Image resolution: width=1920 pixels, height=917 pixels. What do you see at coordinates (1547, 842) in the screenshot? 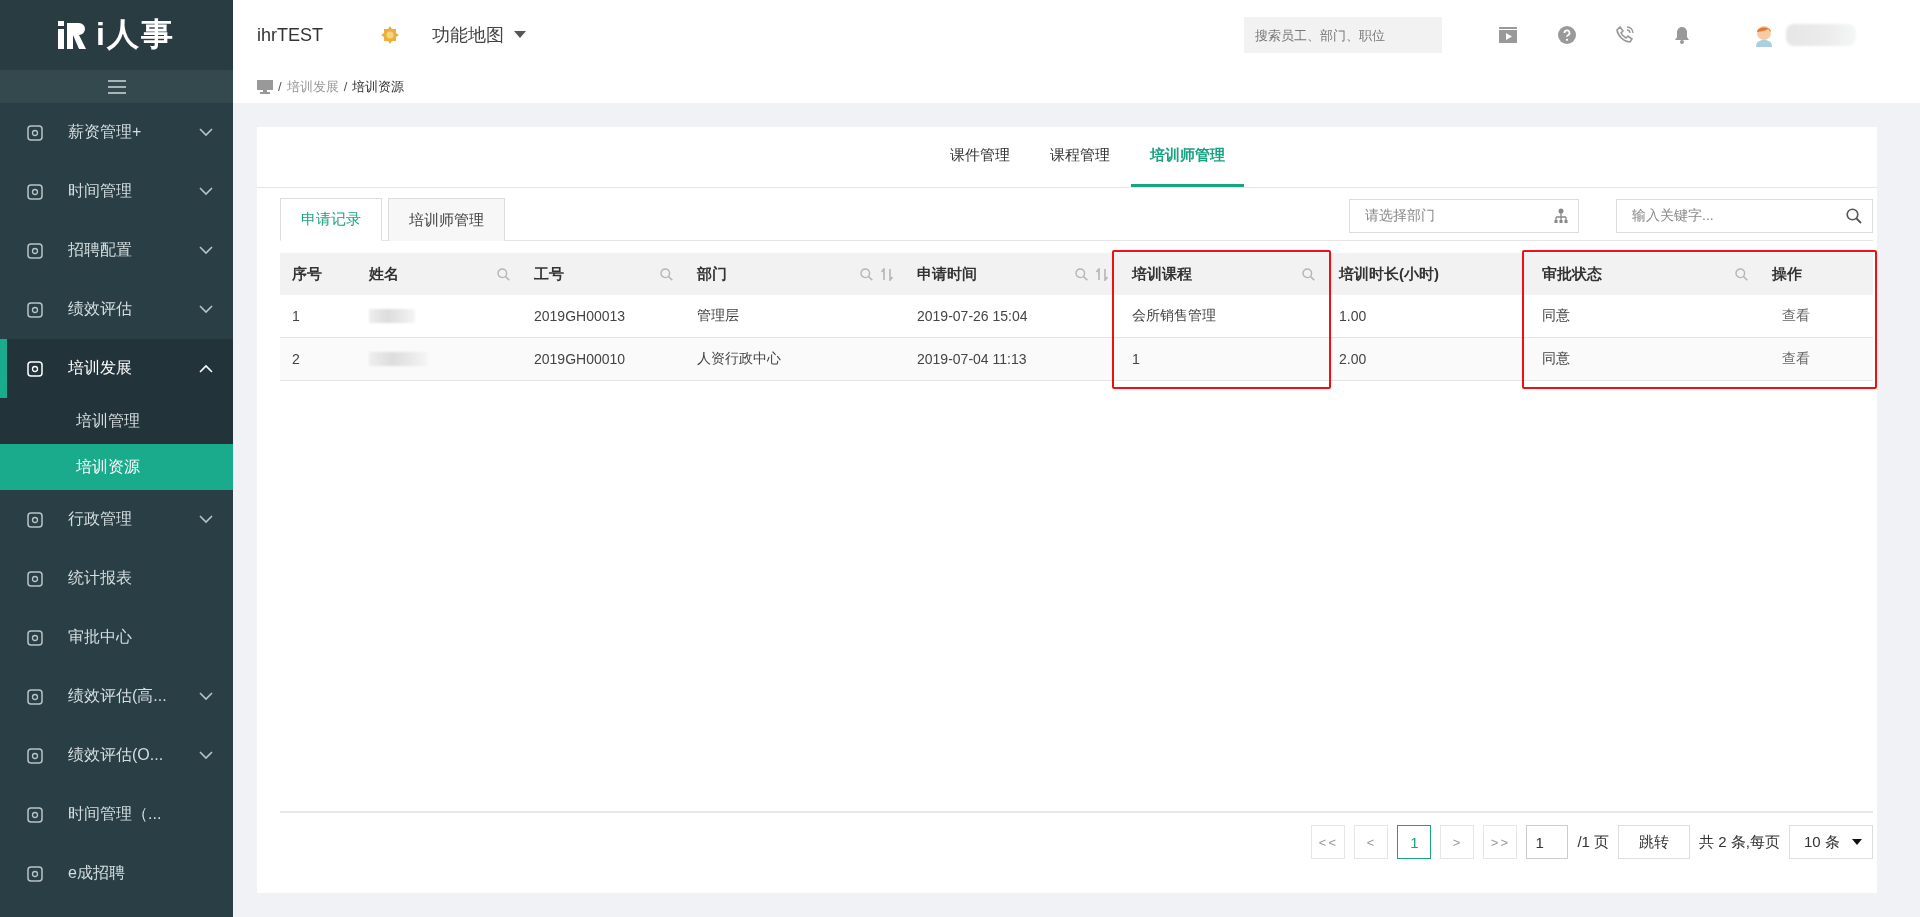
I see `page-input: 1` at bounding box center [1547, 842].